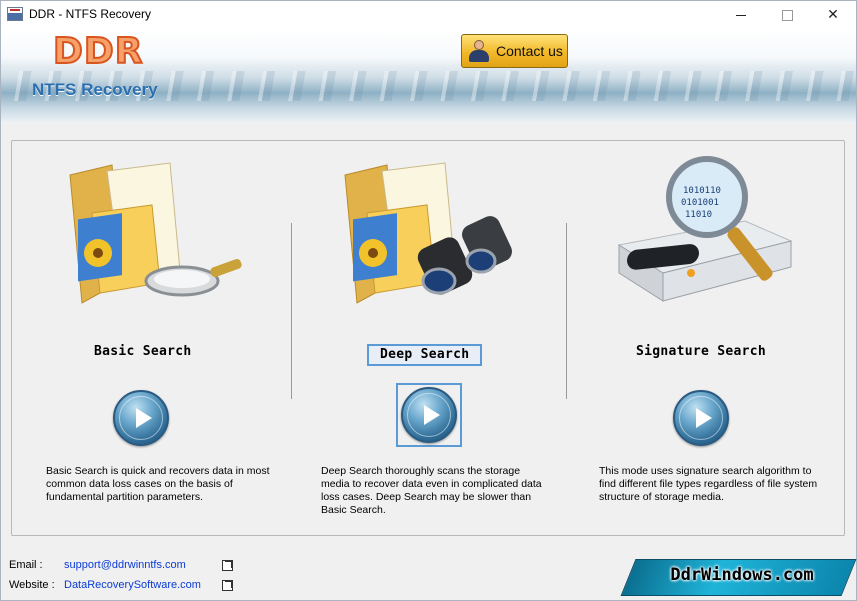 This screenshot has width=857, height=601. I want to click on folder-binoculars-icon, so click(428, 233).